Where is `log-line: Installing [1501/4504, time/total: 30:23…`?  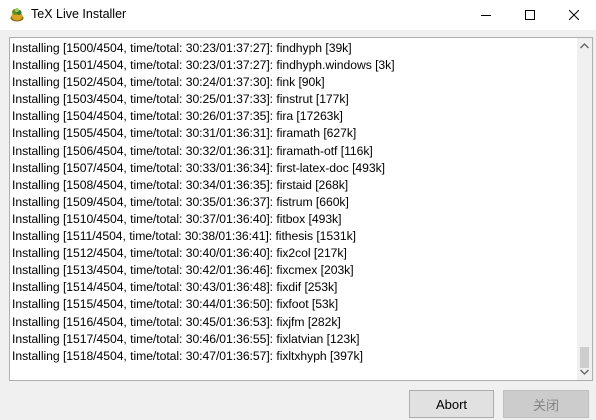 log-line: Installing [1501/4504, time/total: 30:23… is located at coordinates (203, 65).